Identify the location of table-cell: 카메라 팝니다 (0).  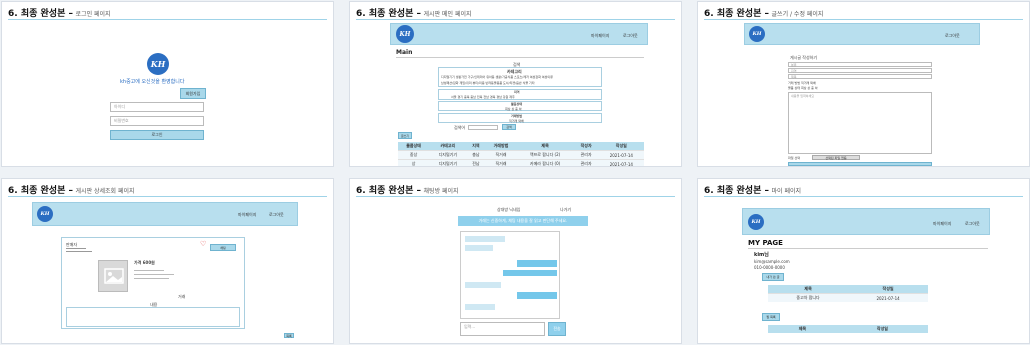
(545, 162).